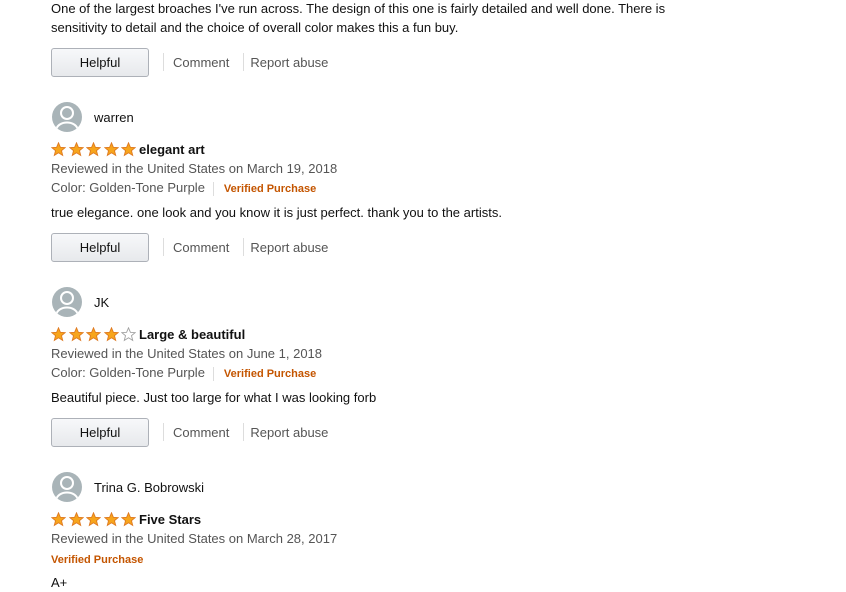 The width and height of the screenshot is (846, 592). What do you see at coordinates (172, 149) in the screenshot?
I see `review-title: elegant art` at bounding box center [172, 149].